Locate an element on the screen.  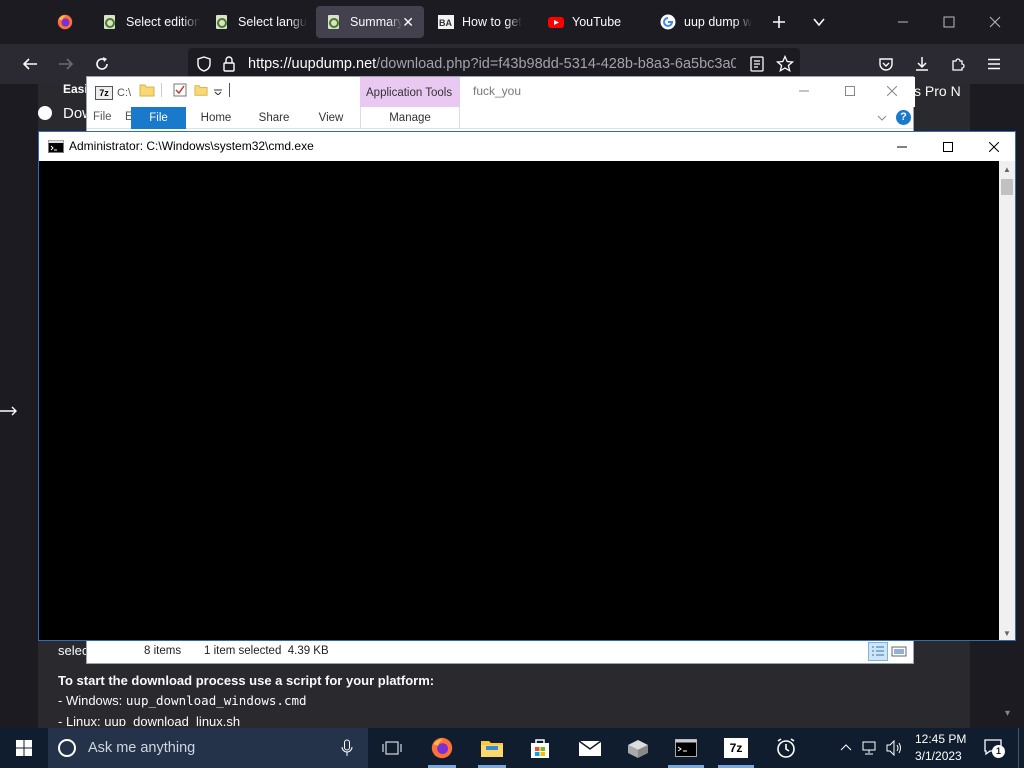
tab-manage: Manage is located at coordinates (410, 118).